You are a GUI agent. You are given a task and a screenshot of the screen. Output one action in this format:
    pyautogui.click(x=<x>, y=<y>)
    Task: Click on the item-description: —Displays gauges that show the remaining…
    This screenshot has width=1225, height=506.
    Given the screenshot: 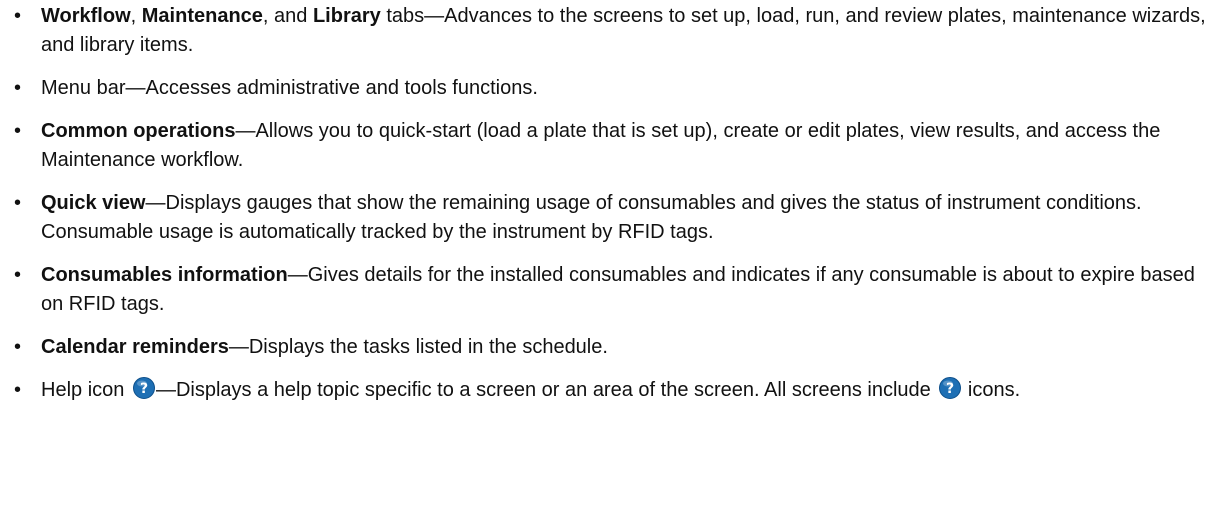 What is the action you would take?
    pyautogui.click(x=591, y=217)
    